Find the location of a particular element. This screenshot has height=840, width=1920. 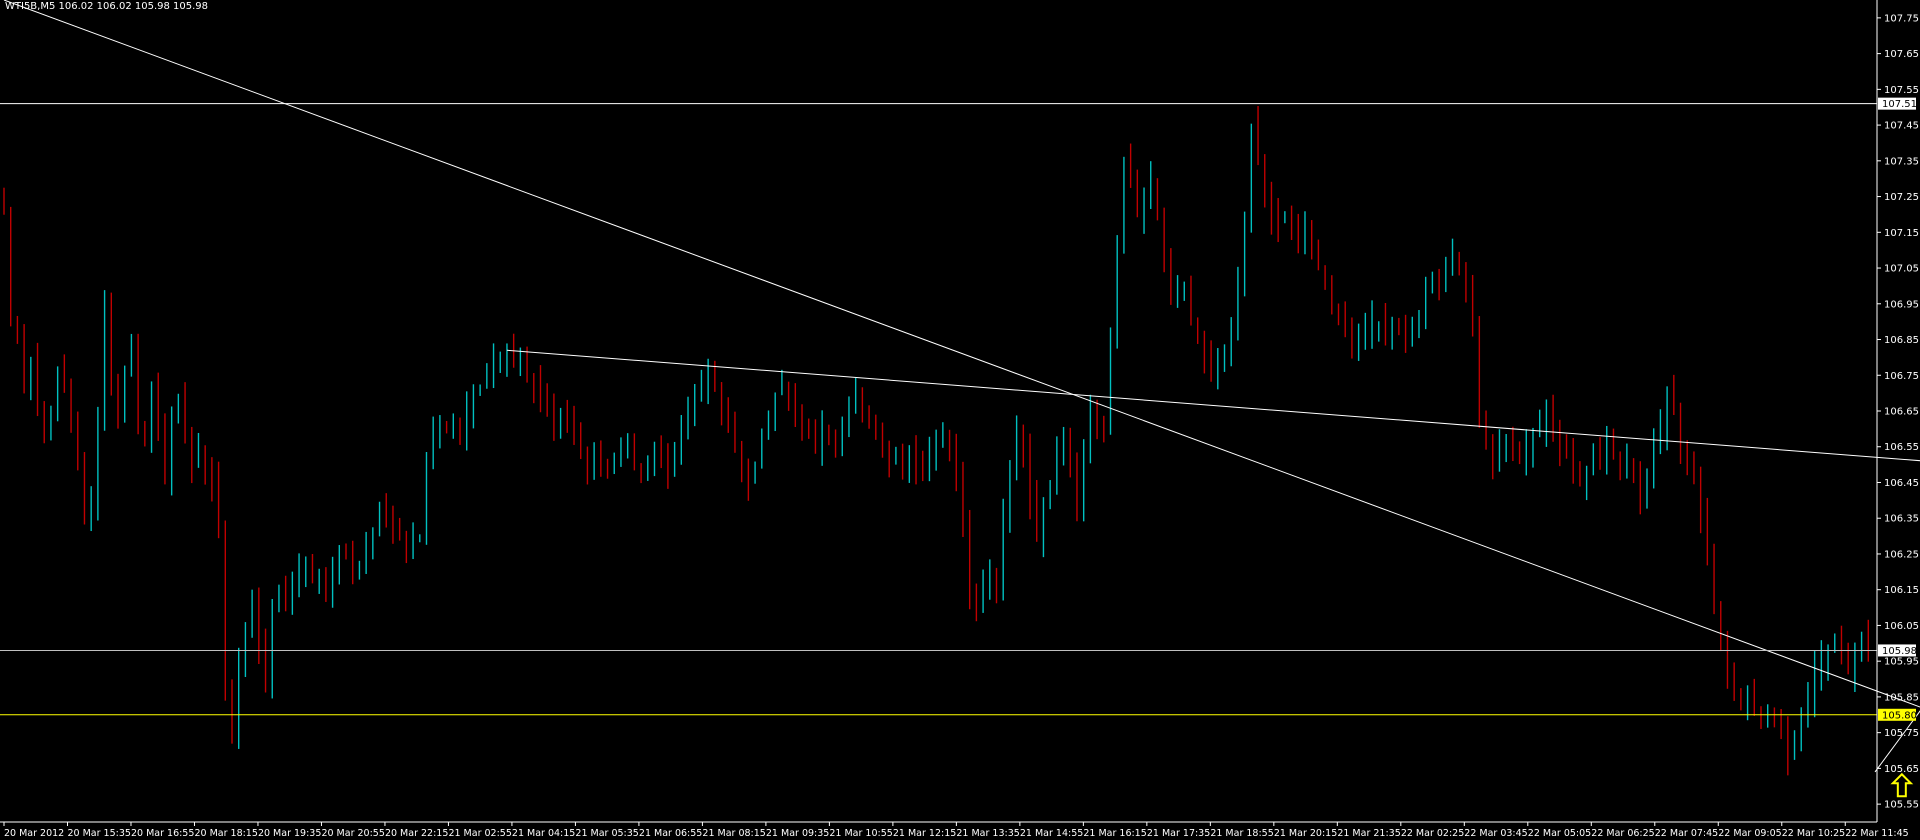

price-tick-label: 107.75 is located at coordinates (1901, 18).